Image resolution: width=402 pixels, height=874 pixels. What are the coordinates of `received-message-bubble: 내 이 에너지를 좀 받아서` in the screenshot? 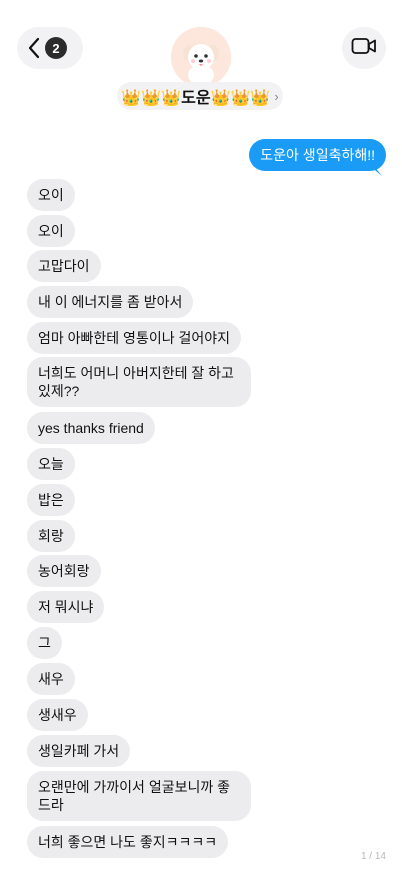 It's located at (110, 302).